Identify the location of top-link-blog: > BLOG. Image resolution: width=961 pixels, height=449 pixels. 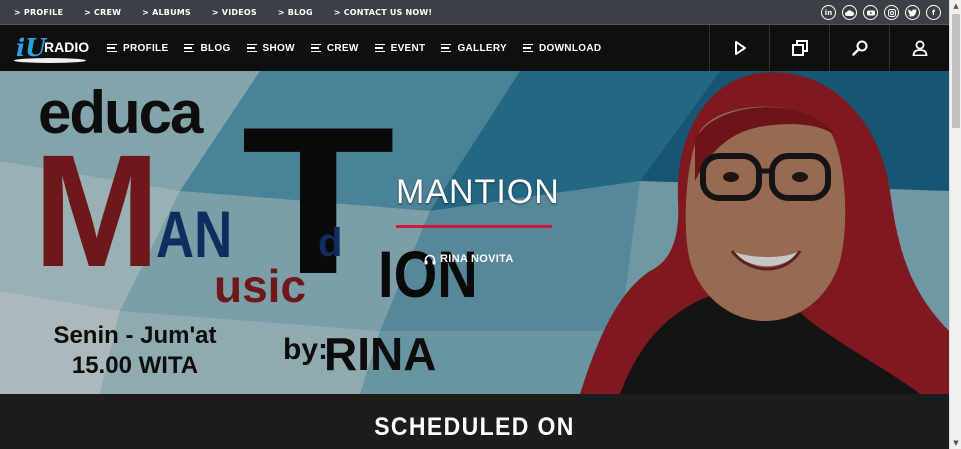
(295, 12).